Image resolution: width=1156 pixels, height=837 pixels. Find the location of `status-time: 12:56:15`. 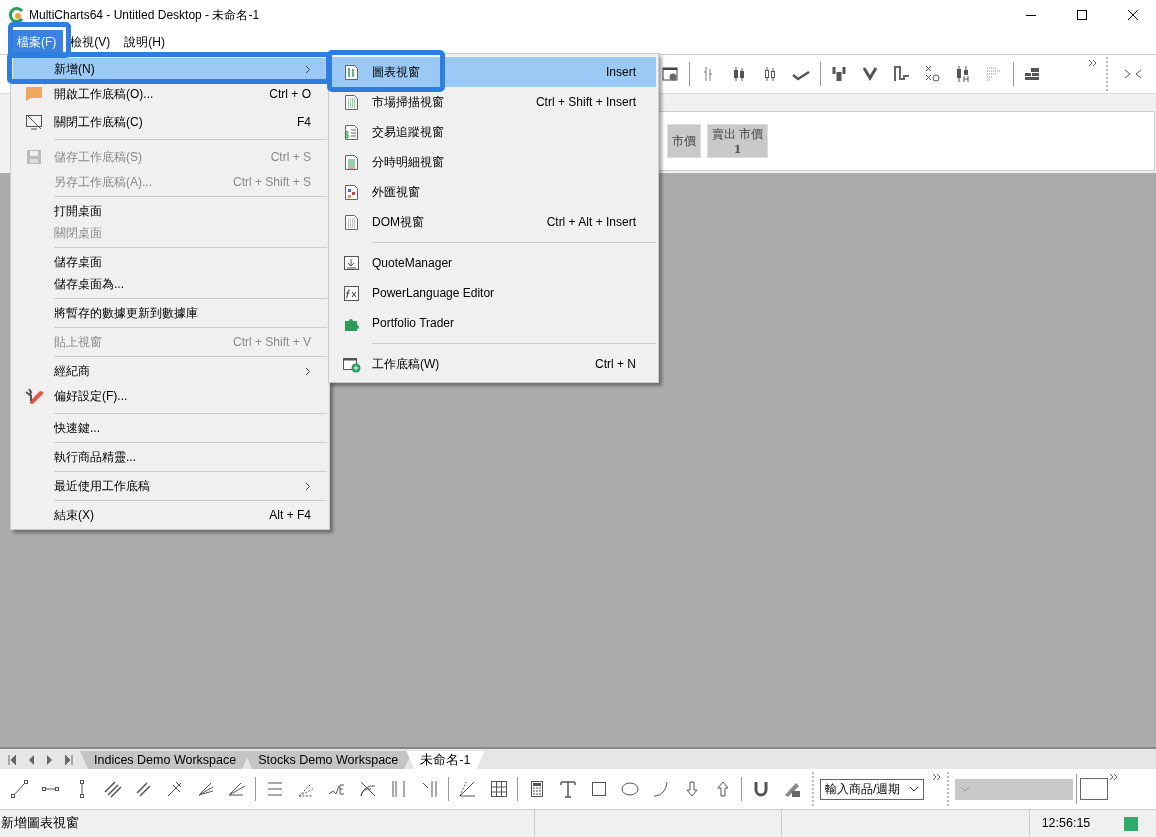

status-time: 12:56:15 is located at coordinates (1065, 823).